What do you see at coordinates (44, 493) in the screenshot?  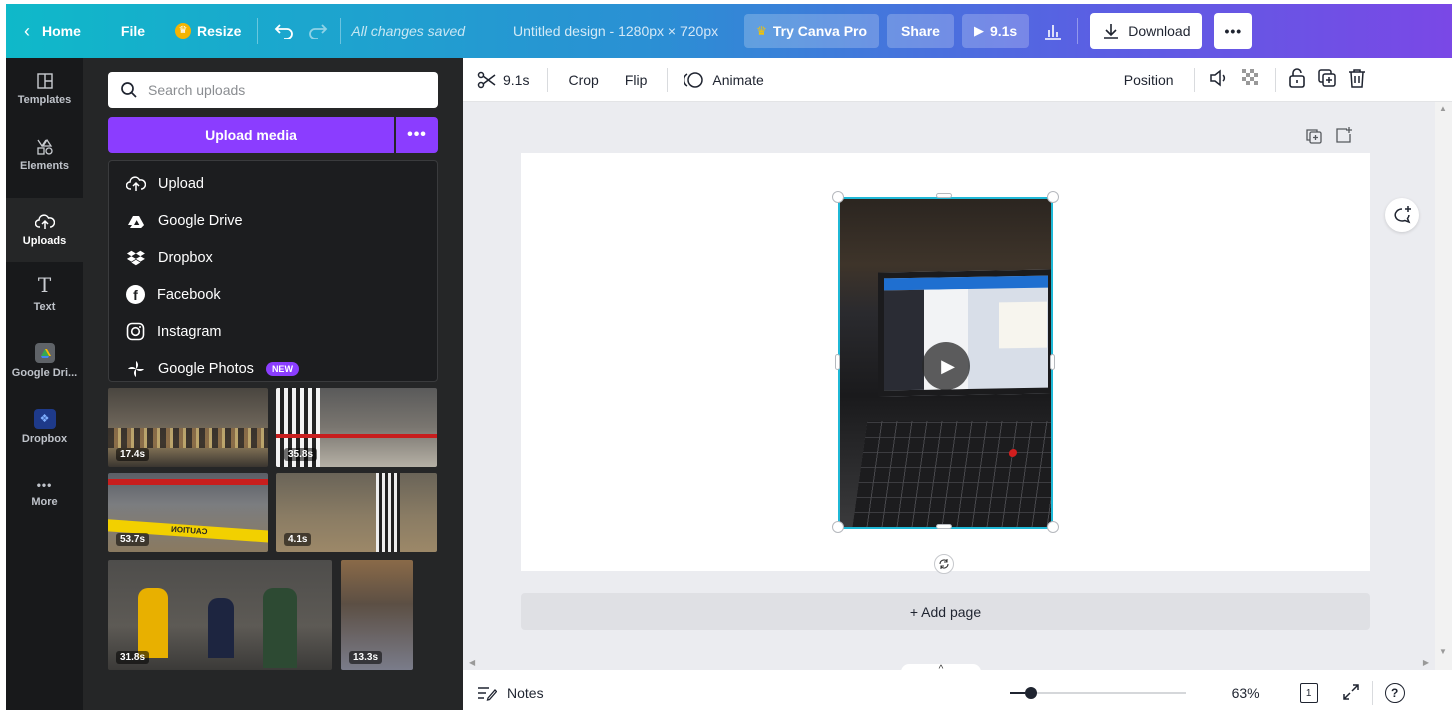 I see `rail-item-more: ••• More` at bounding box center [44, 493].